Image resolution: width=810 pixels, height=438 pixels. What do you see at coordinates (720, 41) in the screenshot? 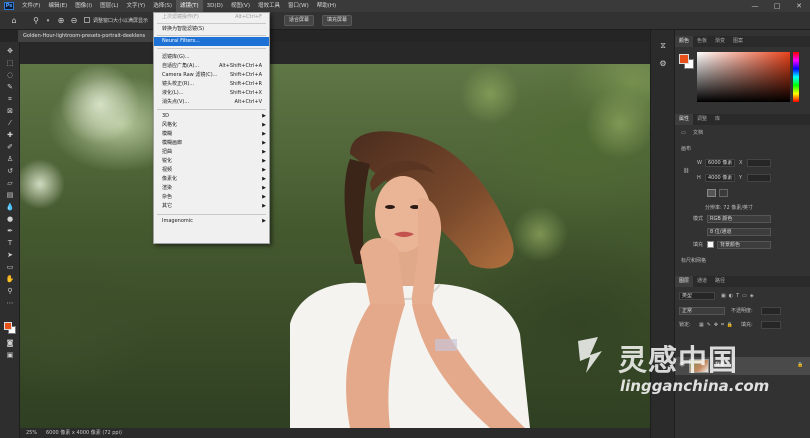
I see `tab-gradients: 渐变` at bounding box center [720, 41].